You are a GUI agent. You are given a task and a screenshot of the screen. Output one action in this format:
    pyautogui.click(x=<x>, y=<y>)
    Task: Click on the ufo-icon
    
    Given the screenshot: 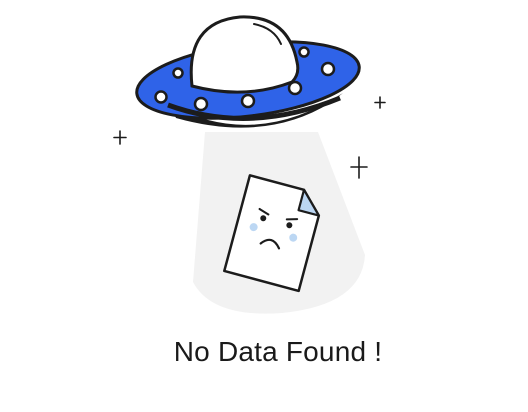 What is the action you would take?
    pyautogui.click(x=248, y=68)
    